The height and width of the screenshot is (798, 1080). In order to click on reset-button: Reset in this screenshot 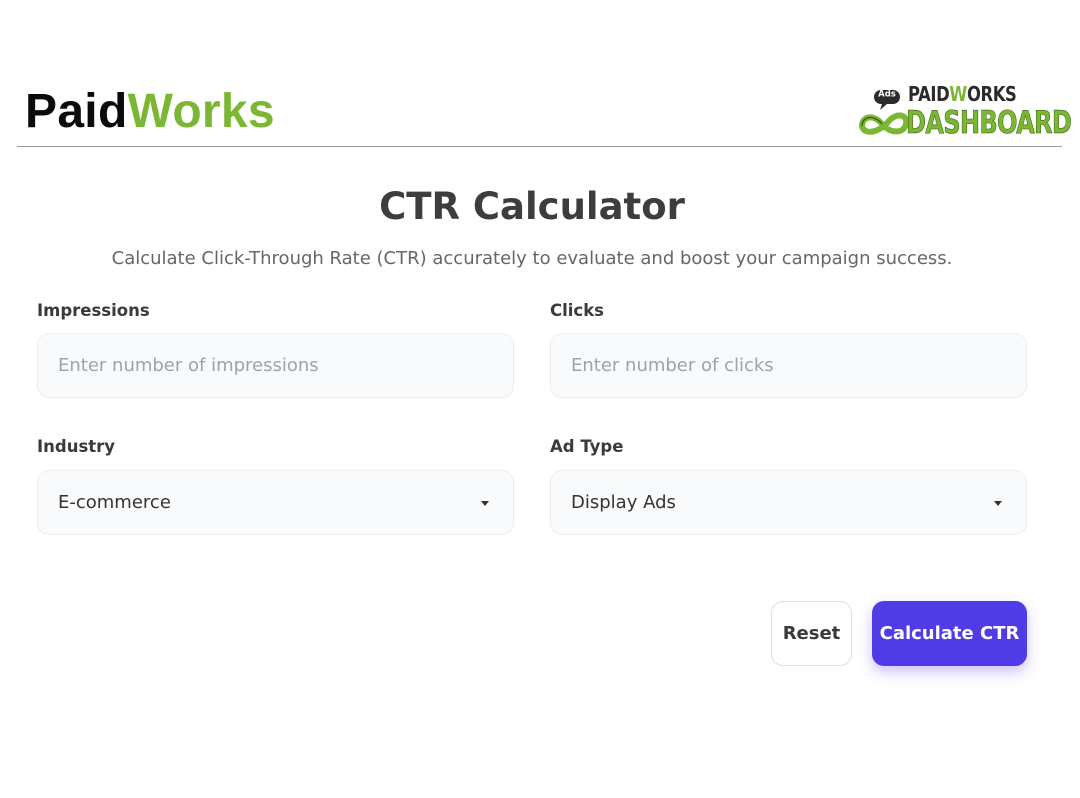, I will do `click(811, 633)`.